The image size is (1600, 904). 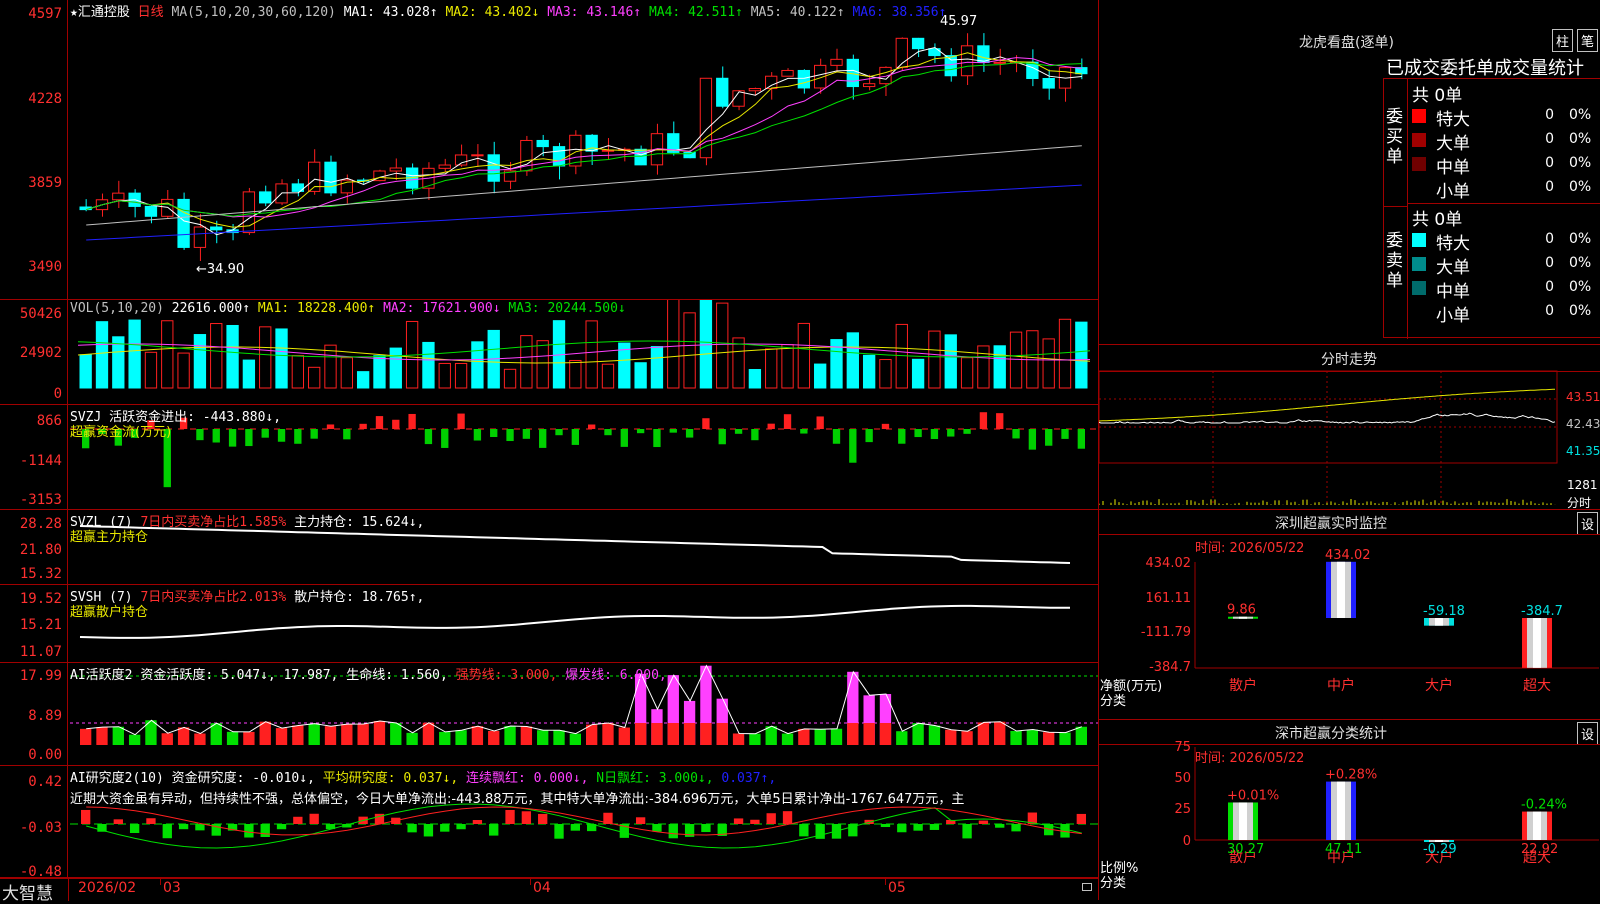 What do you see at coordinates (1439, 685) in the screenshot?
I see `category-label: 大户` at bounding box center [1439, 685].